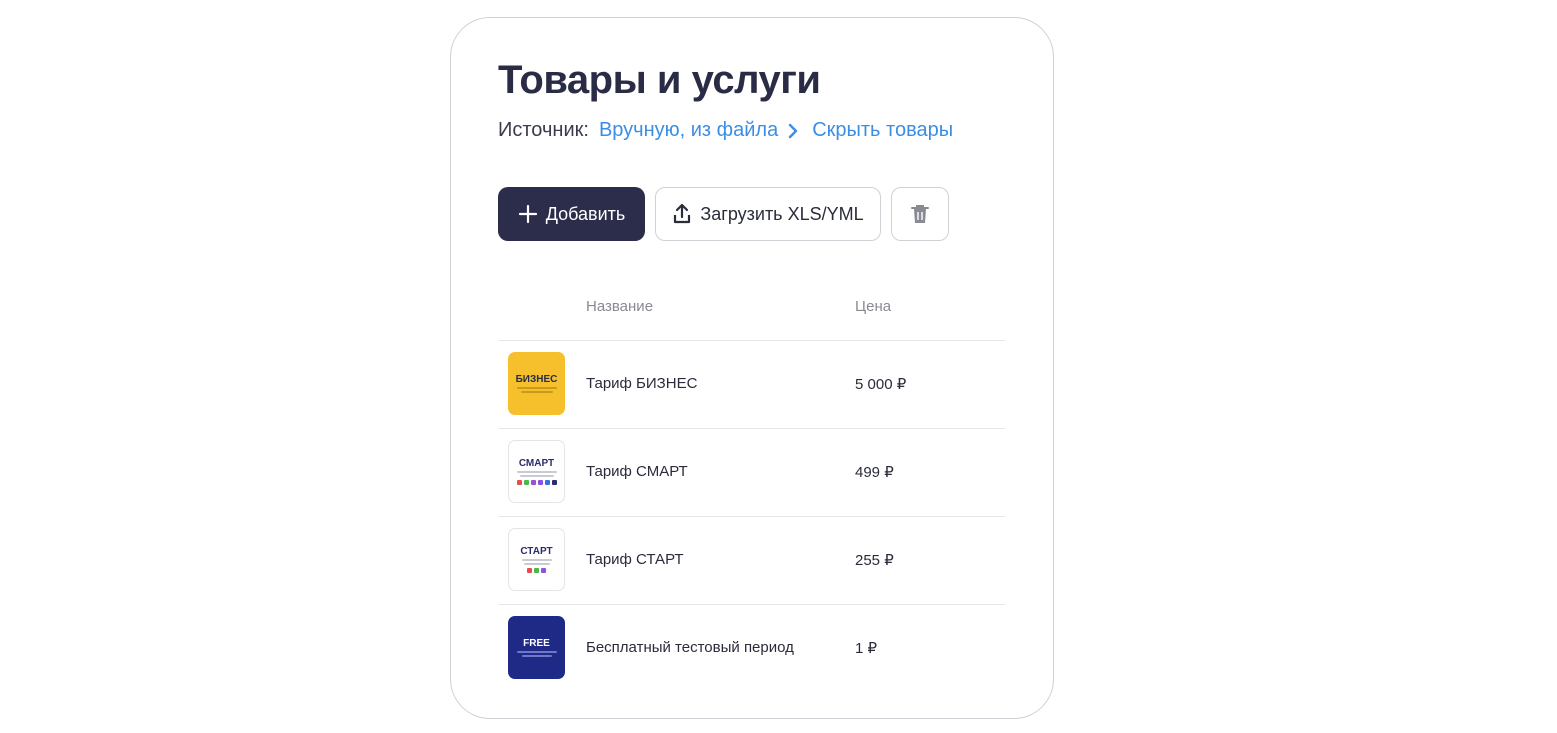 Image resolution: width=1557 pixels, height=733 pixels. I want to click on product-price: 499 ₽, so click(874, 472).